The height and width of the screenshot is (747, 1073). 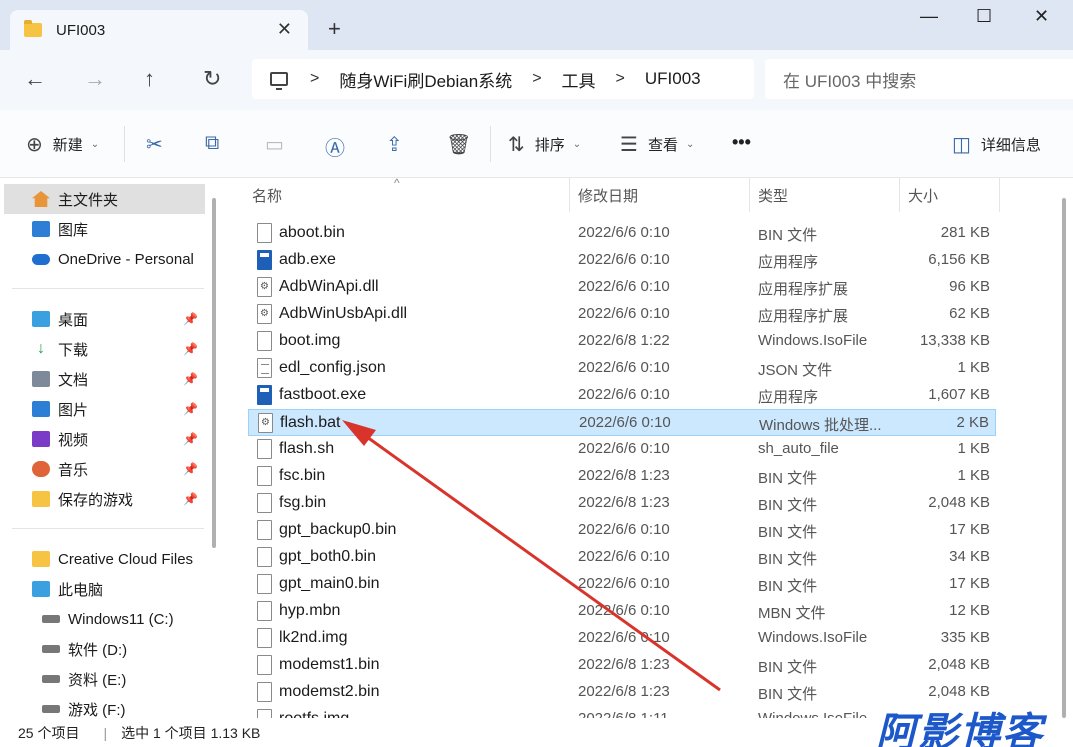 I want to click on file-row: gpt_main0.bin 2022/6/6 0:10 BIN 文件 17 KB, so click(x=622, y=584).